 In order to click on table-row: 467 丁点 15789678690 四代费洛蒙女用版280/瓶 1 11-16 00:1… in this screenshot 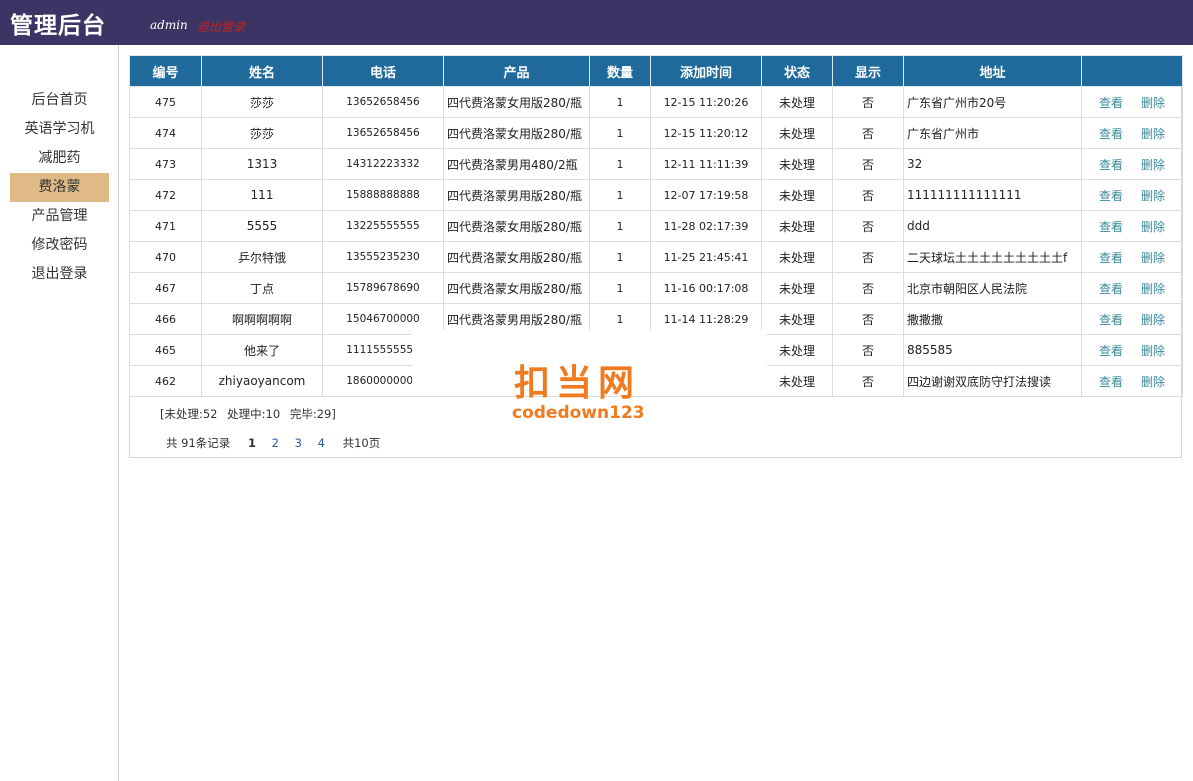, I will do `click(656, 288)`.